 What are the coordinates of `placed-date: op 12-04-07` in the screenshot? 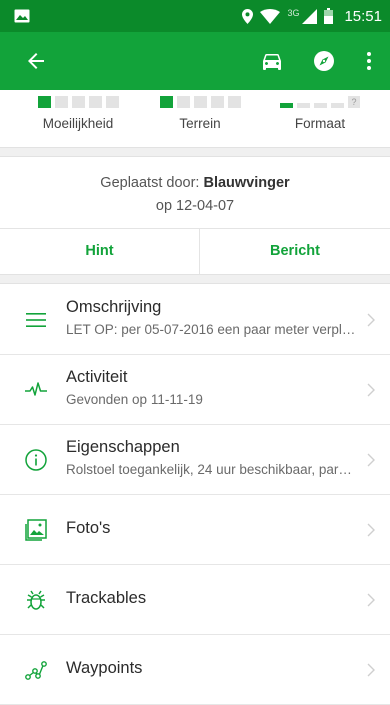 It's located at (195, 206).